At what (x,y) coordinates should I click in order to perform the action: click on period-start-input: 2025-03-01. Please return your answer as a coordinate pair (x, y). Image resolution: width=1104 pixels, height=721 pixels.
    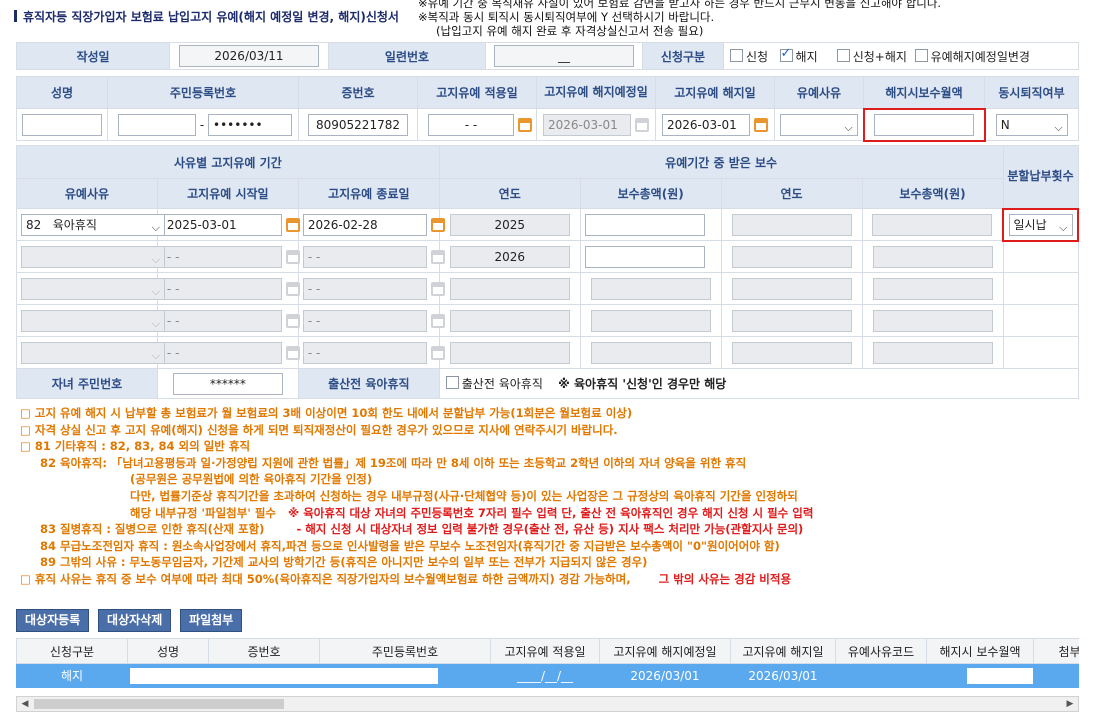
    Looking at the image, I should click on (221, 224).